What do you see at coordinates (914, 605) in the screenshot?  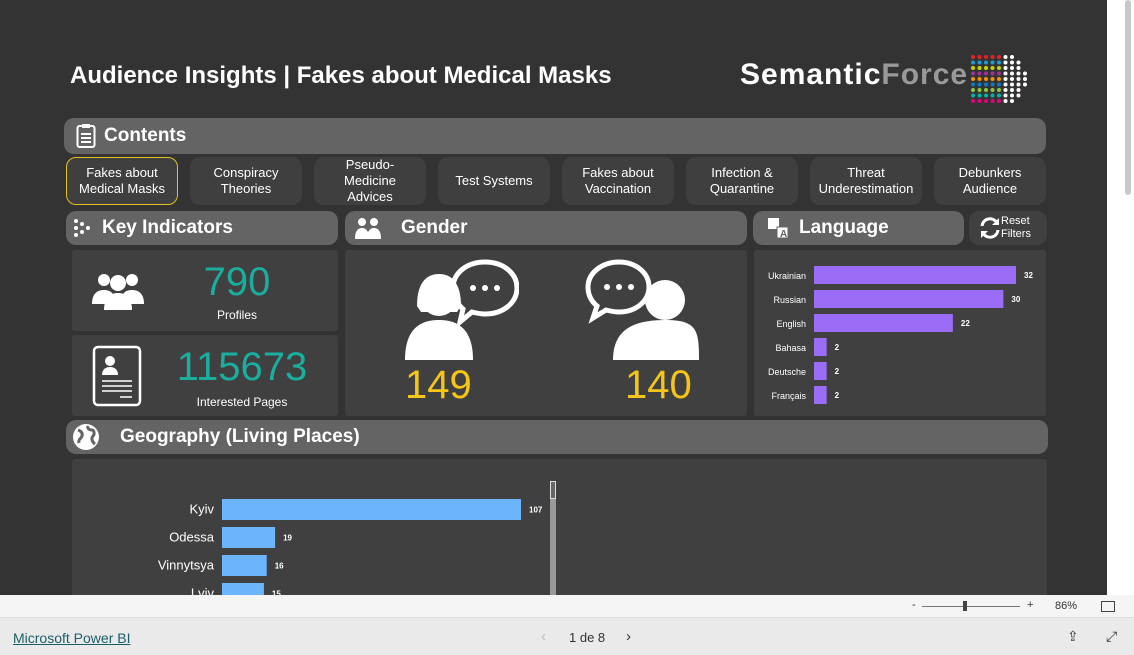 I see `zoom-out-button: -` at bounding box center [914, 605].